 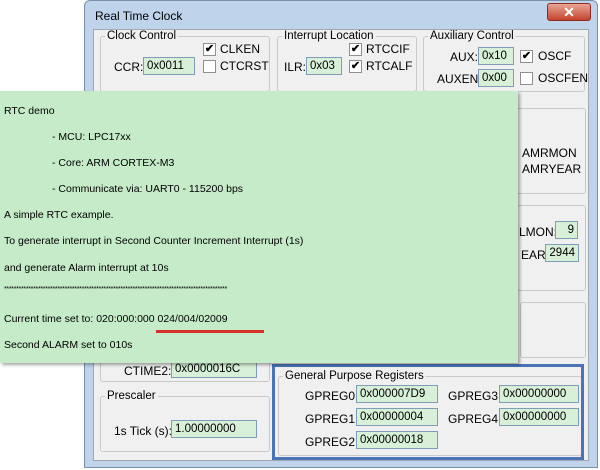 What do you see at coordinates (428, 412) in the screenshot?
I see `gpreg-highlight-frame` at bounding box center [428, 412].